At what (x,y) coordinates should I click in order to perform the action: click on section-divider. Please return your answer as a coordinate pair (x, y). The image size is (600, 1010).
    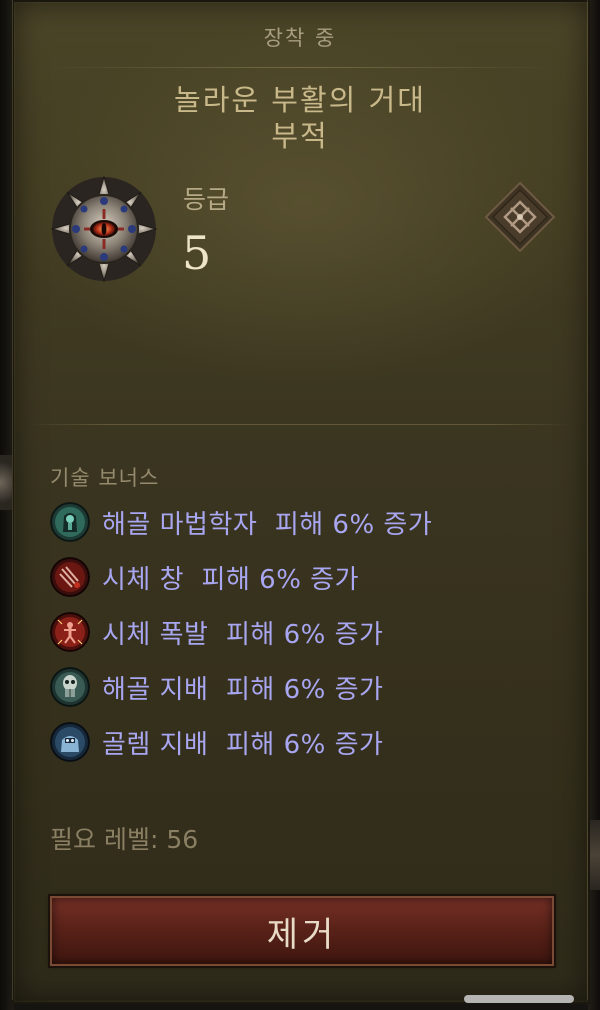
    Looking at the image, I should click on (300, 424).